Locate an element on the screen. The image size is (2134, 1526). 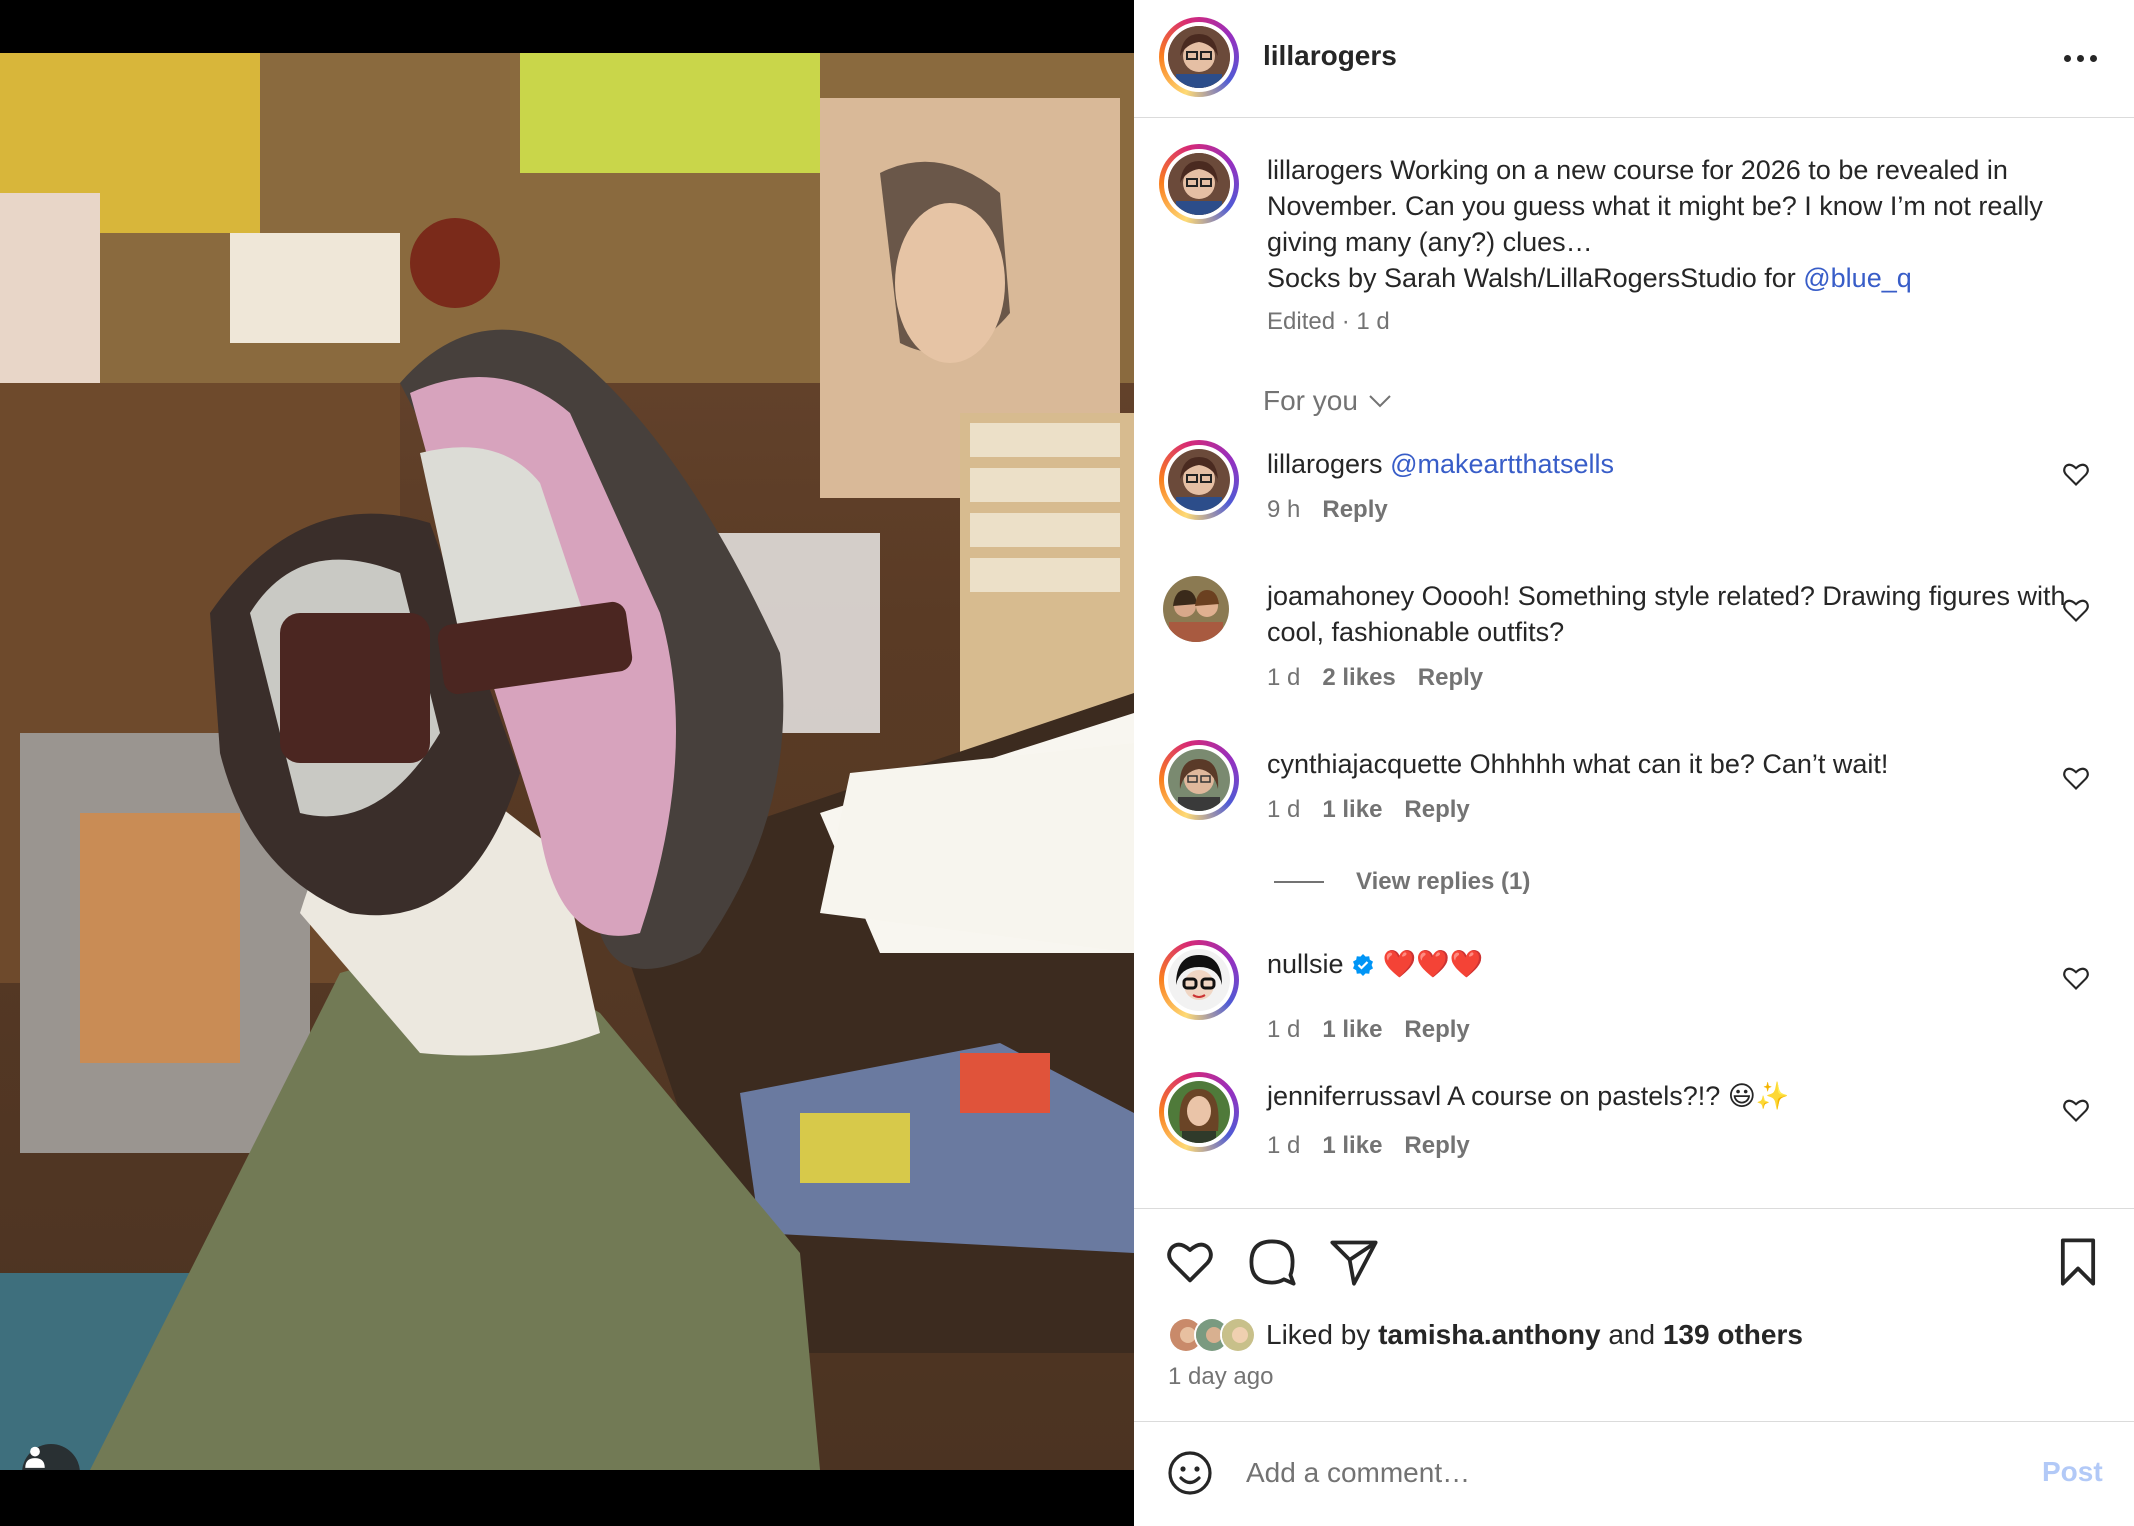
comment-sort-dropdown: For you is located at coordinates (1327, 401).